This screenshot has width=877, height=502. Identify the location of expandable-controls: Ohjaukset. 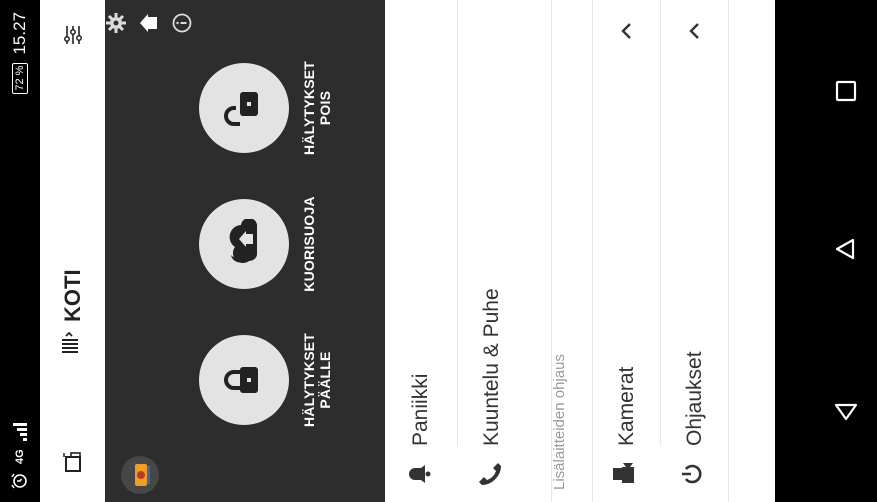
(694, 251).